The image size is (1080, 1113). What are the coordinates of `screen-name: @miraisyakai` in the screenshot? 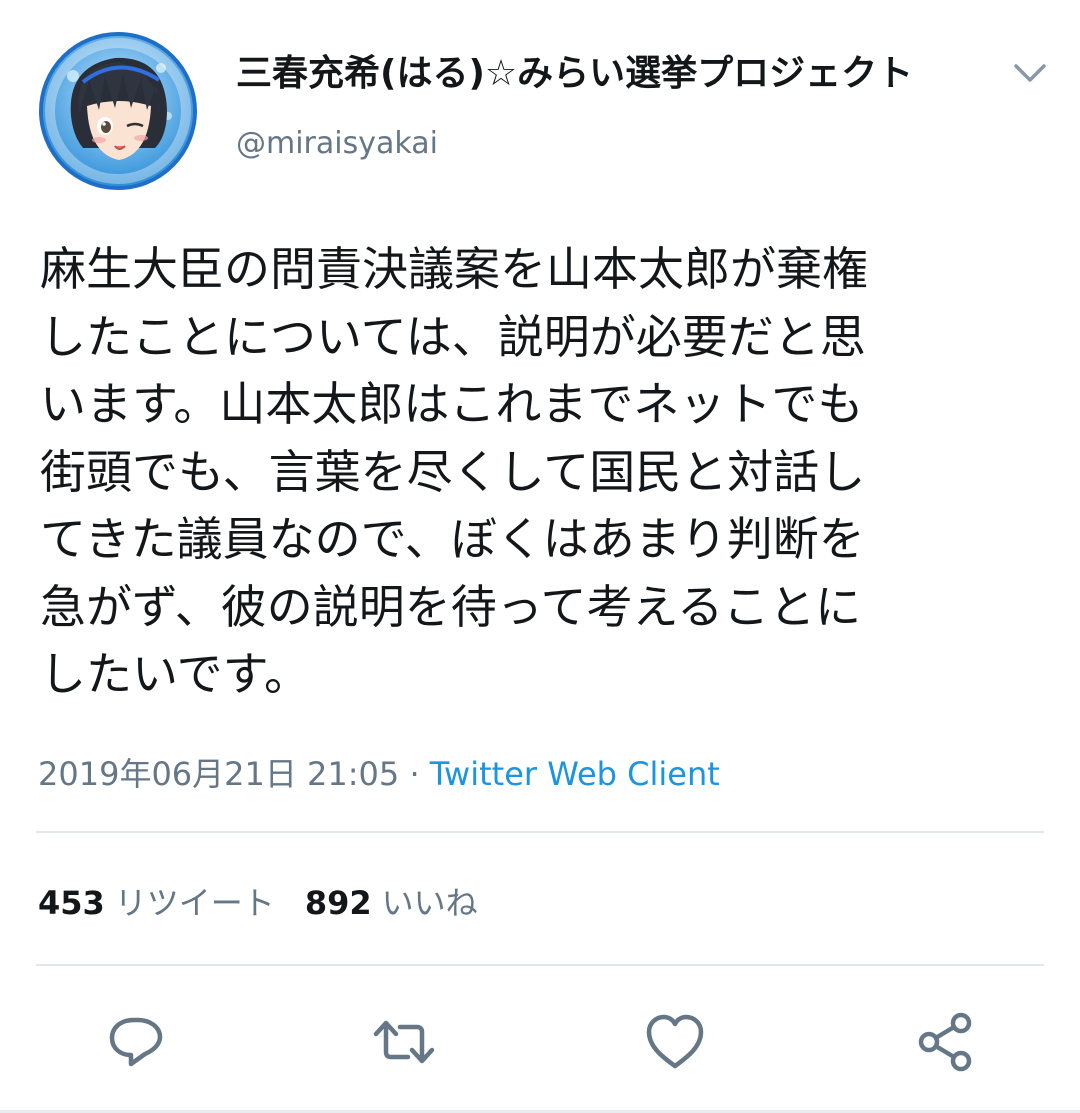 It's located at (337, 144).